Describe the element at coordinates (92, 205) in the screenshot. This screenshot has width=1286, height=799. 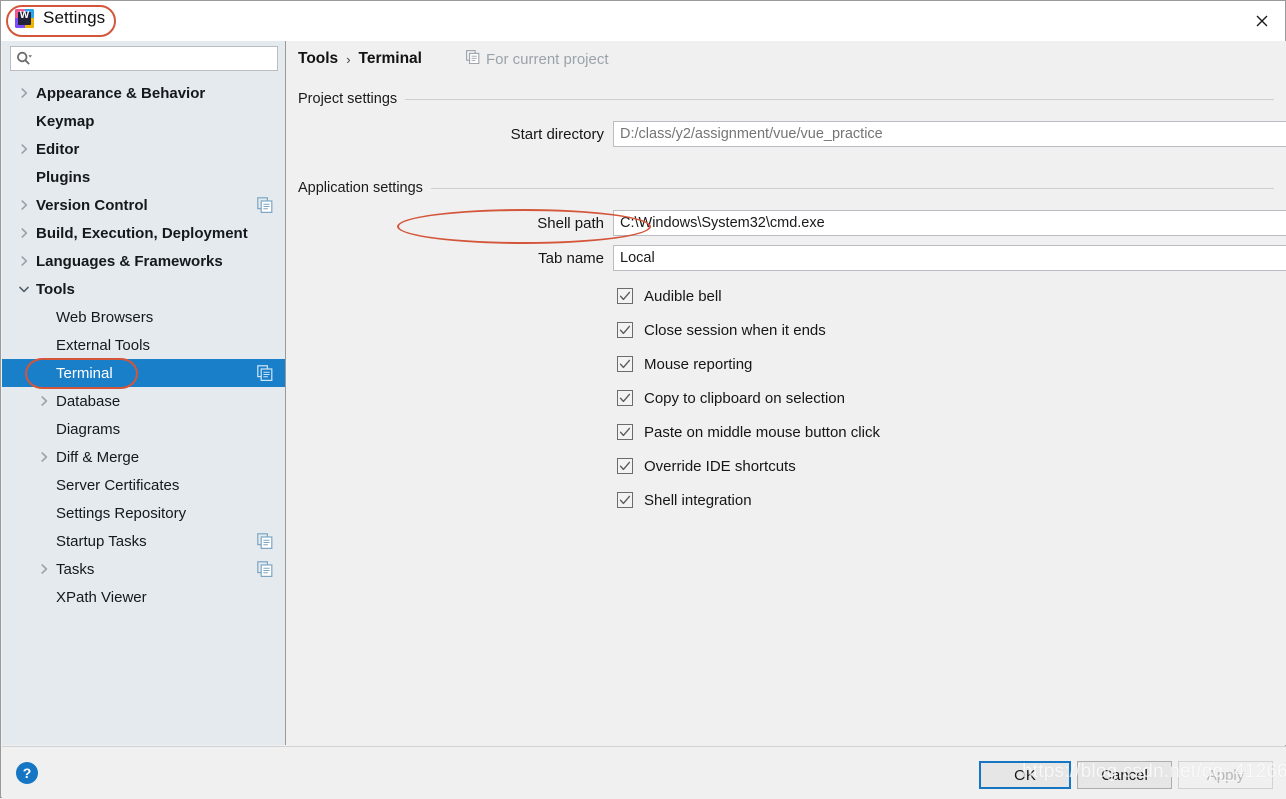
I see `sidebar-item-label: Version Control` at that location.